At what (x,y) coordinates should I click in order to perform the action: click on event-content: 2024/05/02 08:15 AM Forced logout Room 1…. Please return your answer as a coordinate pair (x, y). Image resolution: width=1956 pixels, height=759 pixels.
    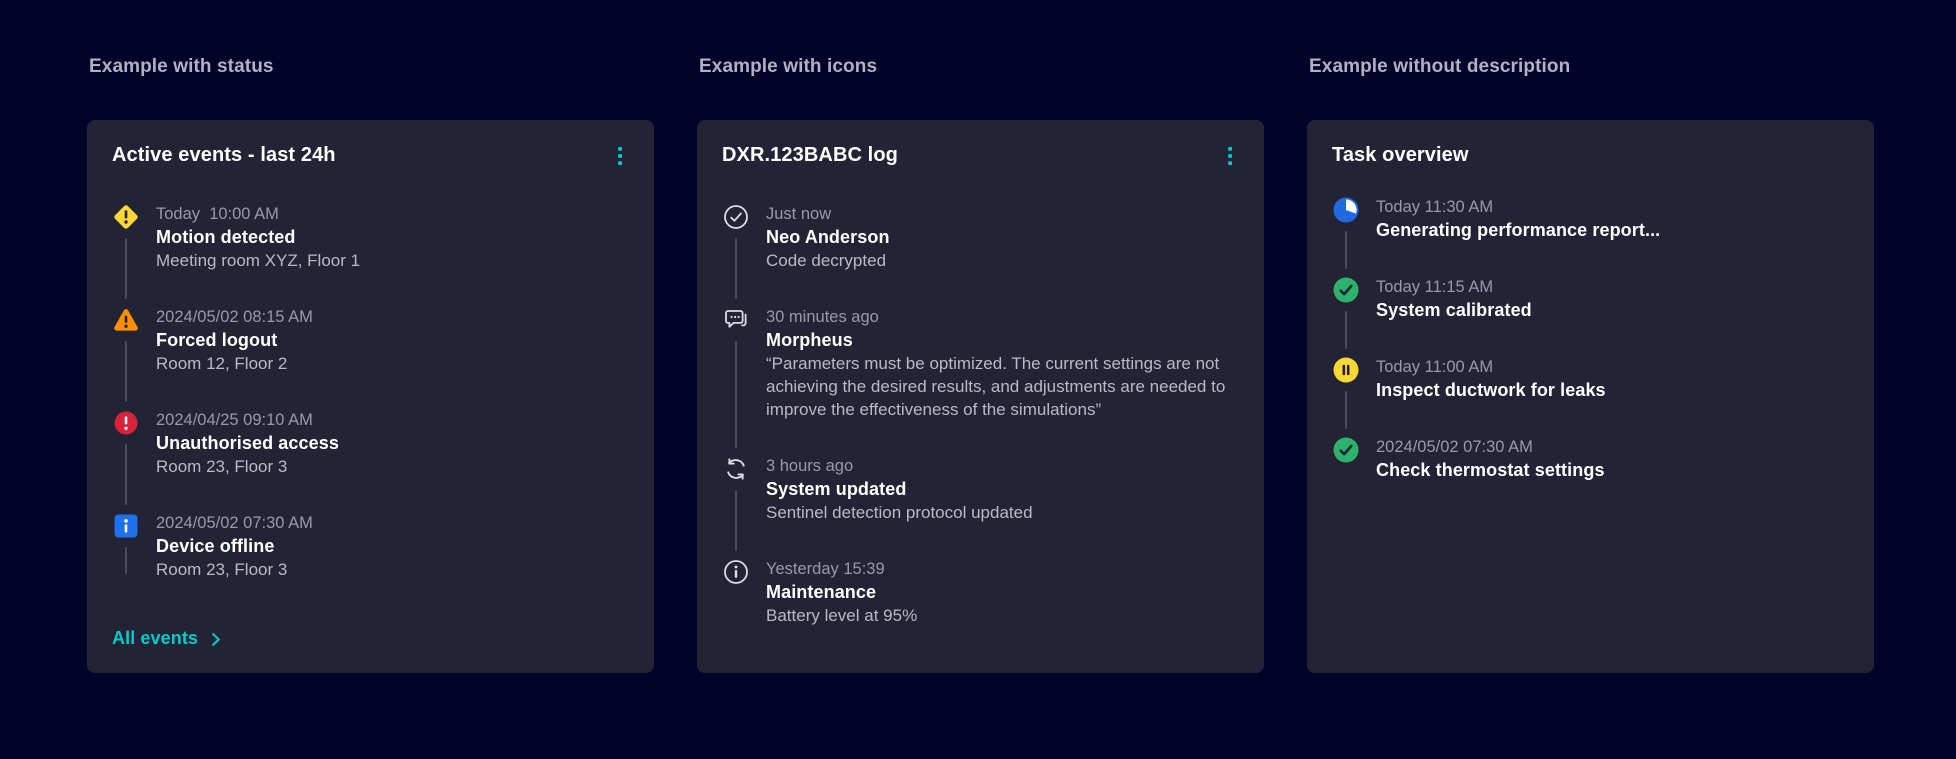
    Looking at the image, I should click on (234, 357).